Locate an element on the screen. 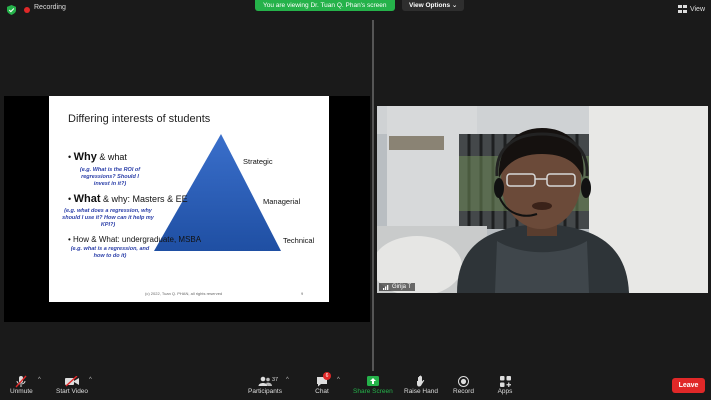 This screenshot has width=711, height=400. participants-label: Participants is located at coordinates (265, 391).